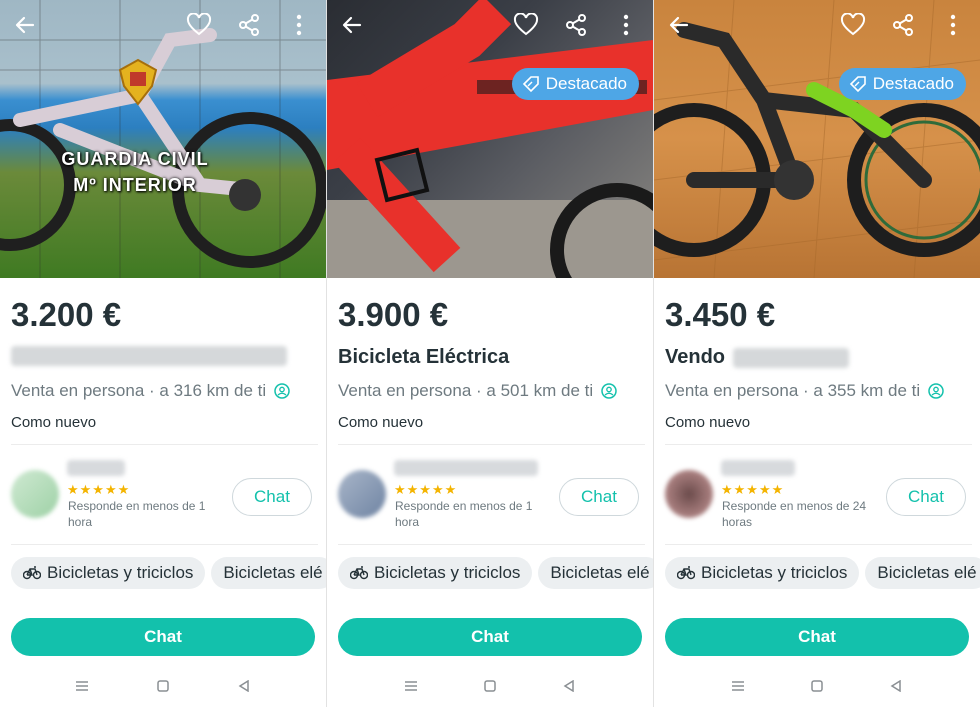 The image size is (980, 707). What do you see at coordinates (791, 357) in the screenshot?
I see `blurred-title-text` at bounding box center [791, 357].